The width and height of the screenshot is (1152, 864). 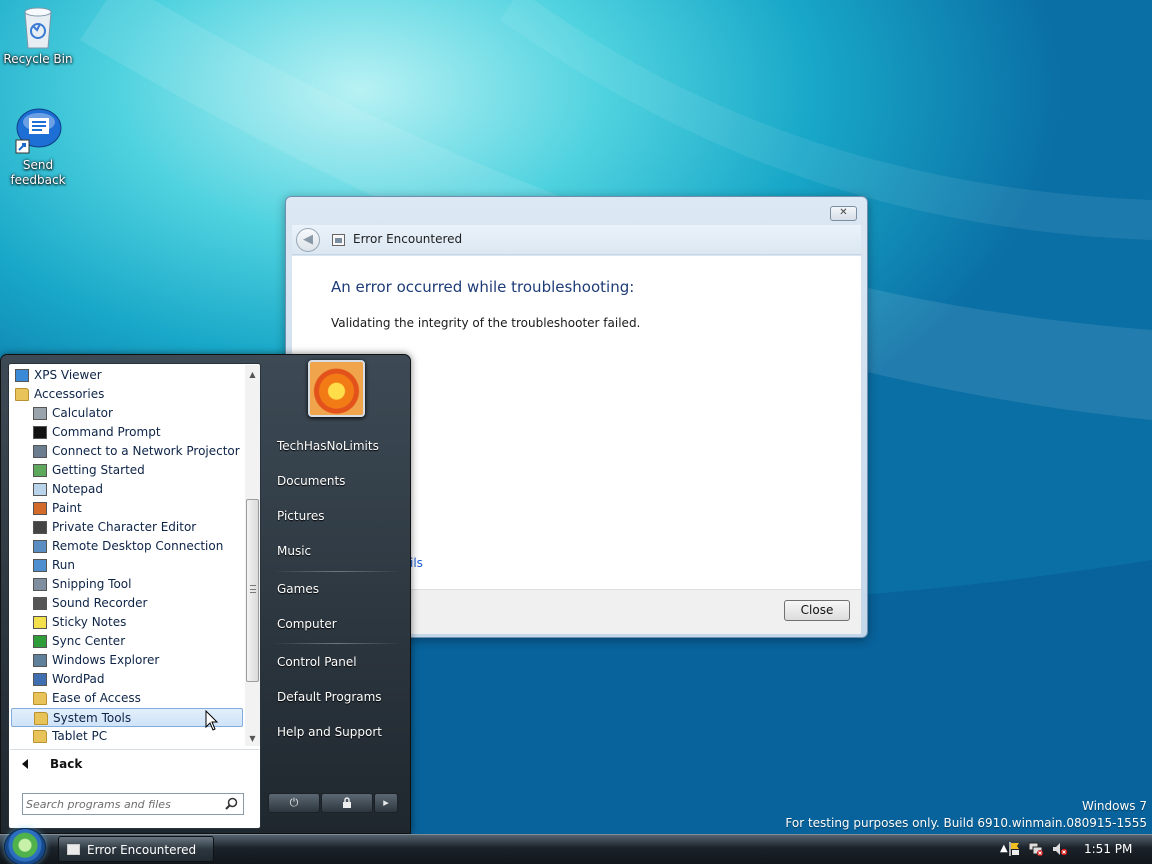 I want to click on sync-center-icon, so click(x=40, y=641).